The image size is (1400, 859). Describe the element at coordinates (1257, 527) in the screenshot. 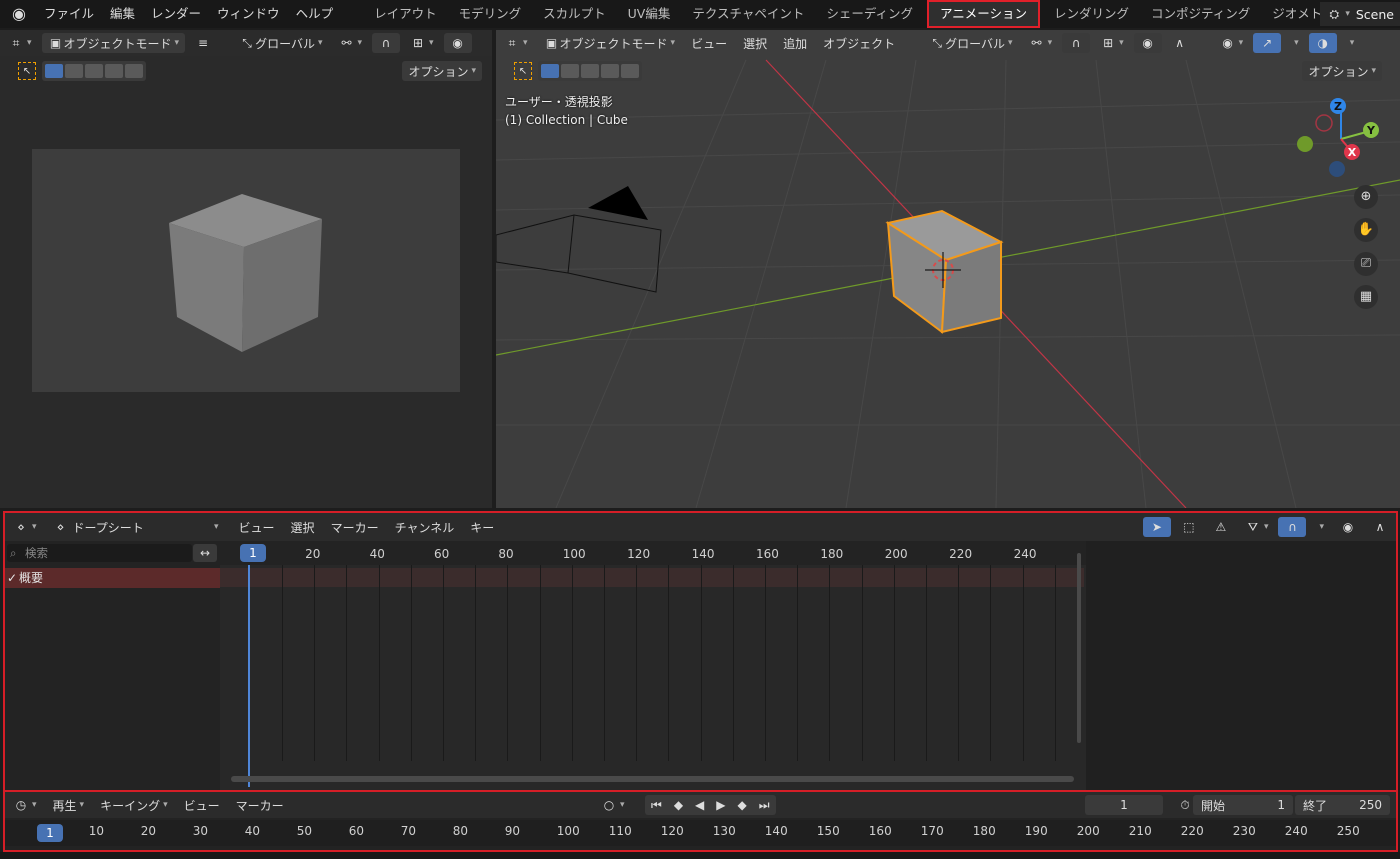

I see `filter-dropdown: ⛛ ▾` at that location.